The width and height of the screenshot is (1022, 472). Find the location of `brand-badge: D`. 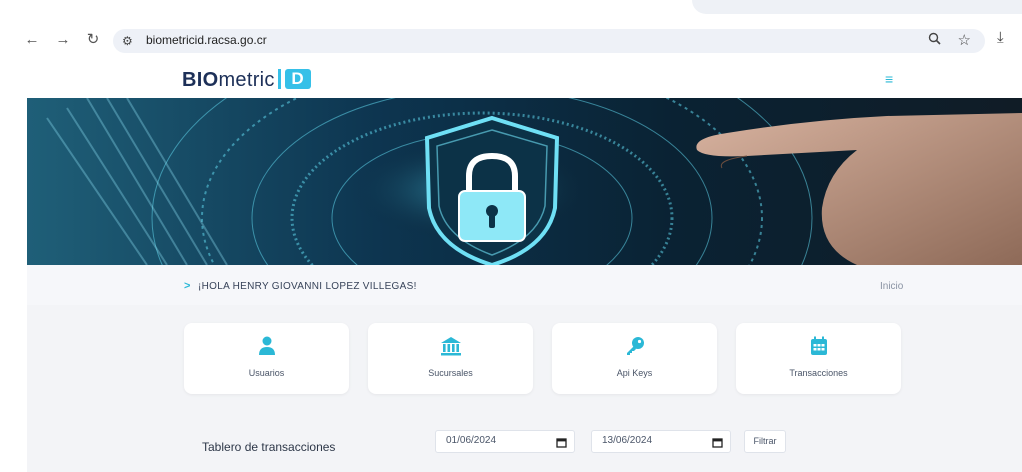

brand-badge: D is located at coordinates (297, 79).